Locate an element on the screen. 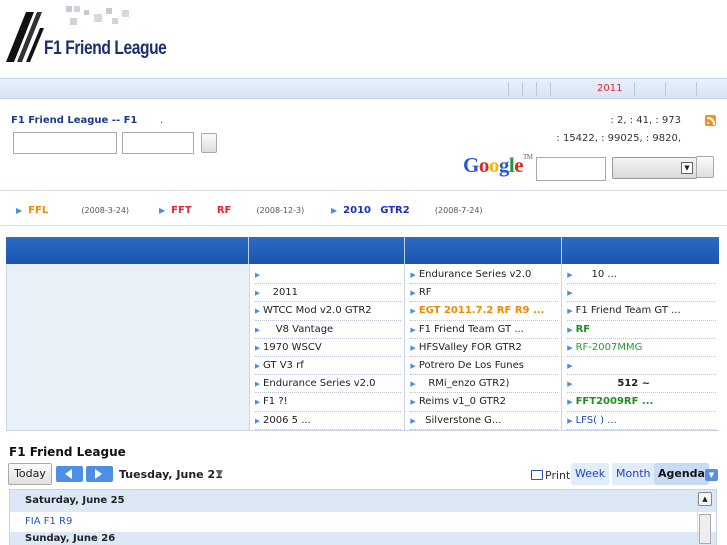  agenda-day-heading: Sunday, June 26 is located at coordinates (363, 538).